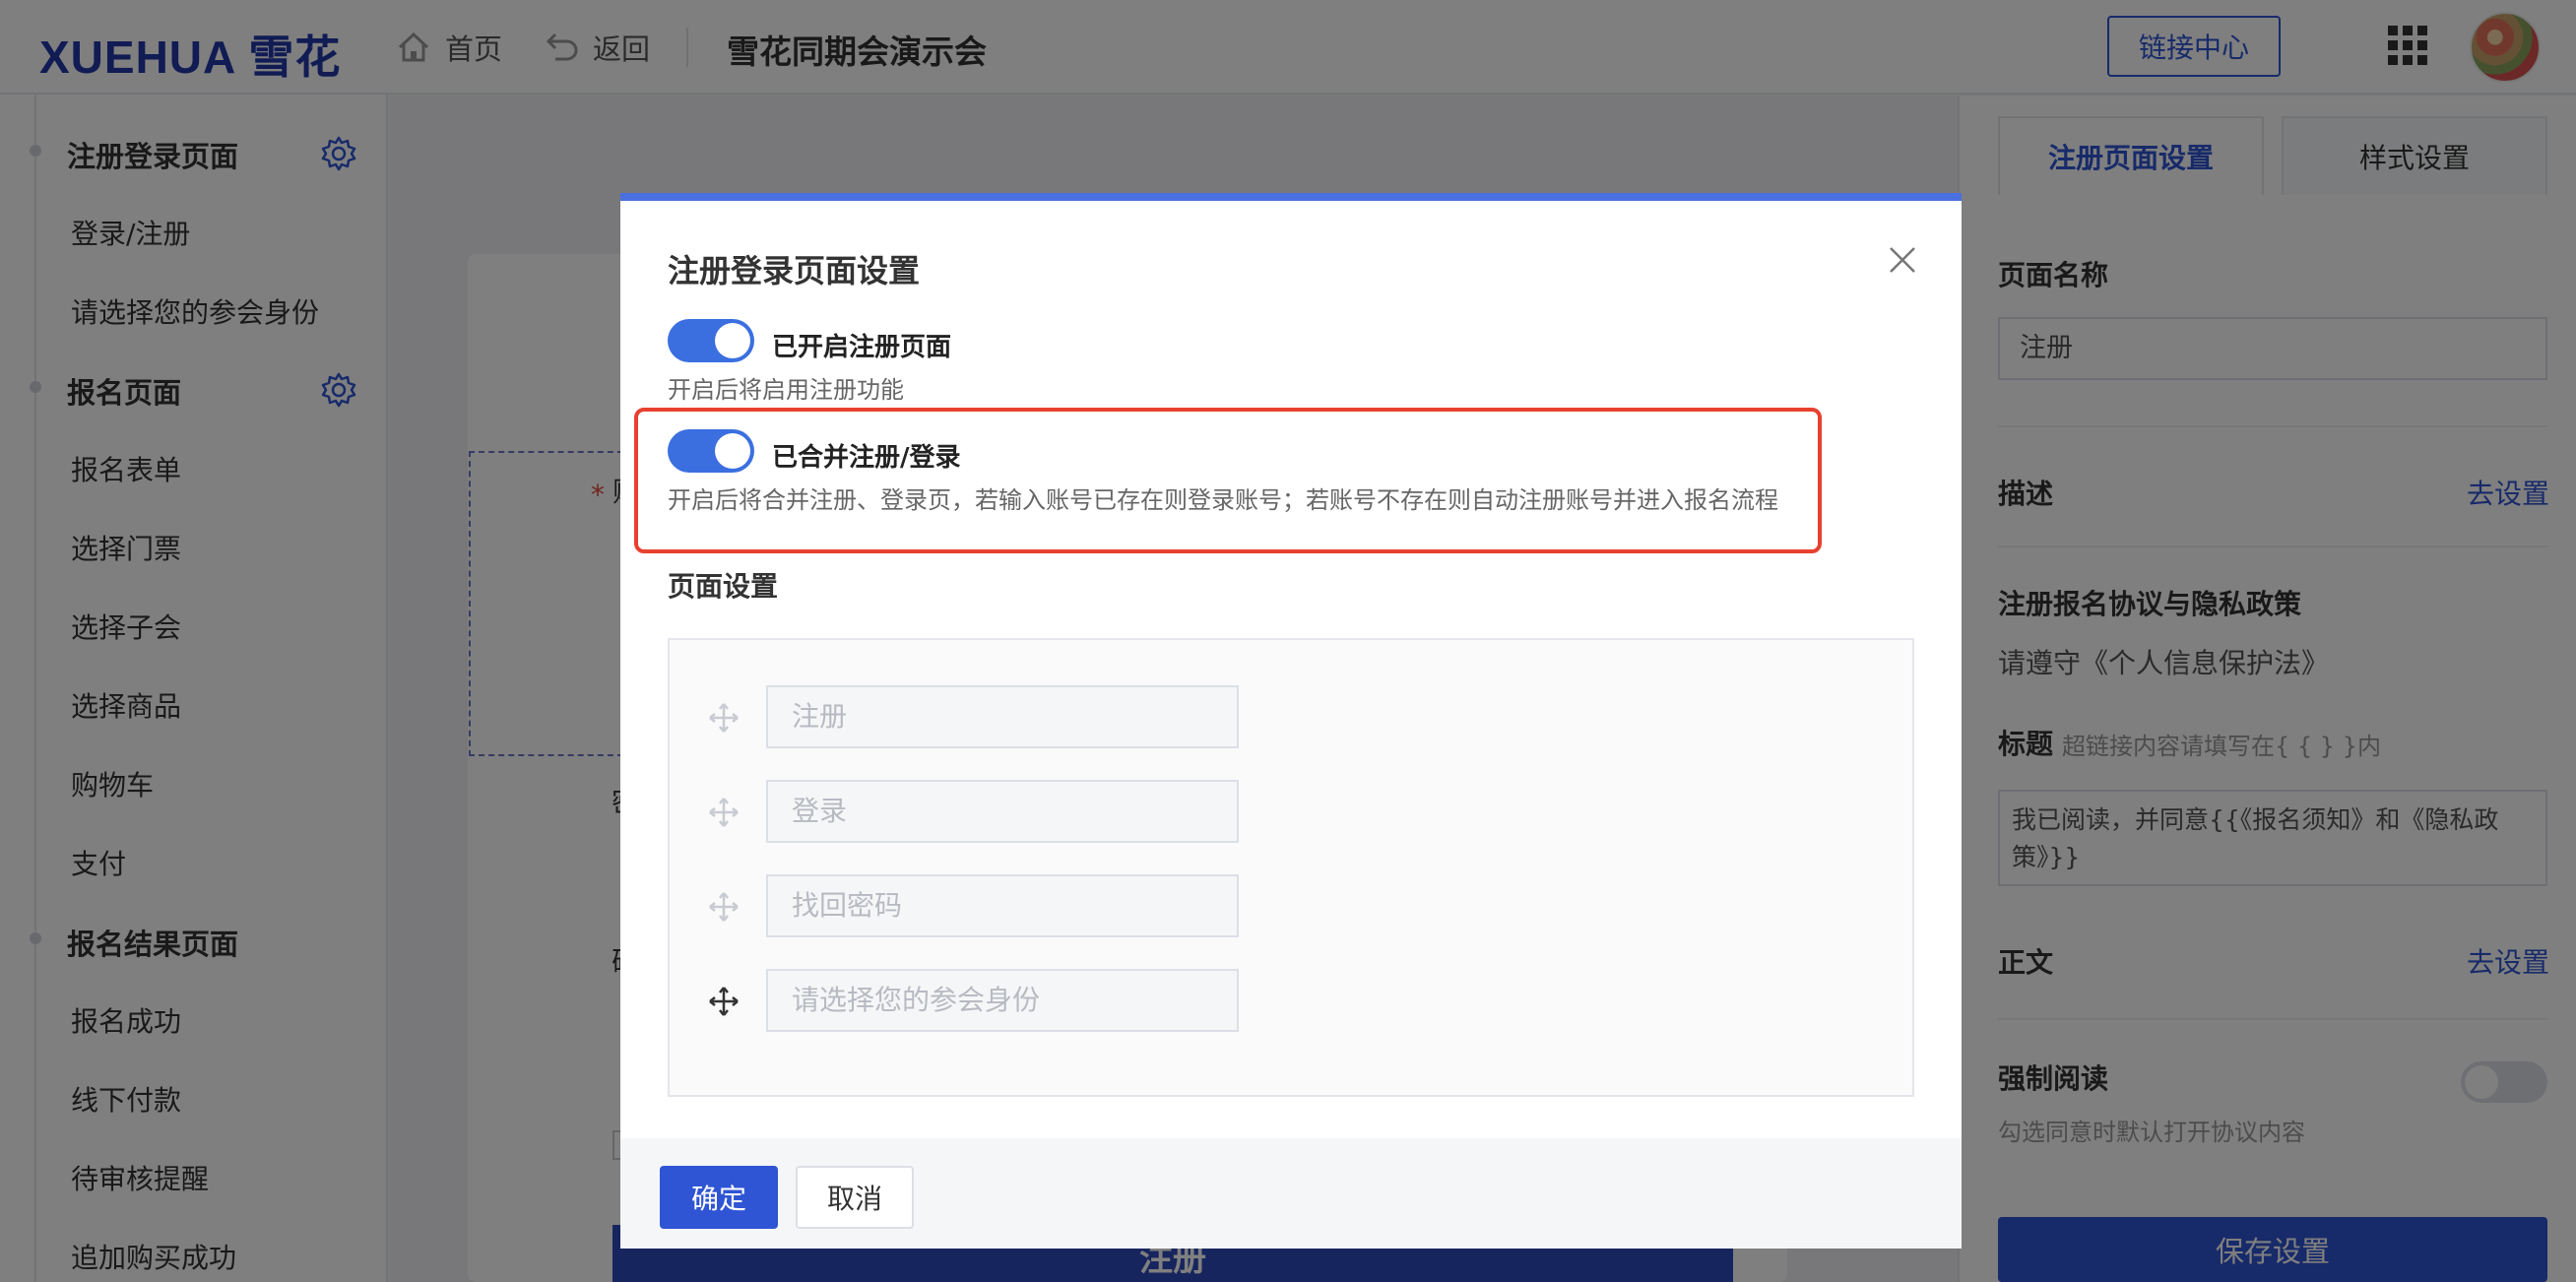  I want to click on dialog-title: 注册登录页面设置, so click(794, 270).